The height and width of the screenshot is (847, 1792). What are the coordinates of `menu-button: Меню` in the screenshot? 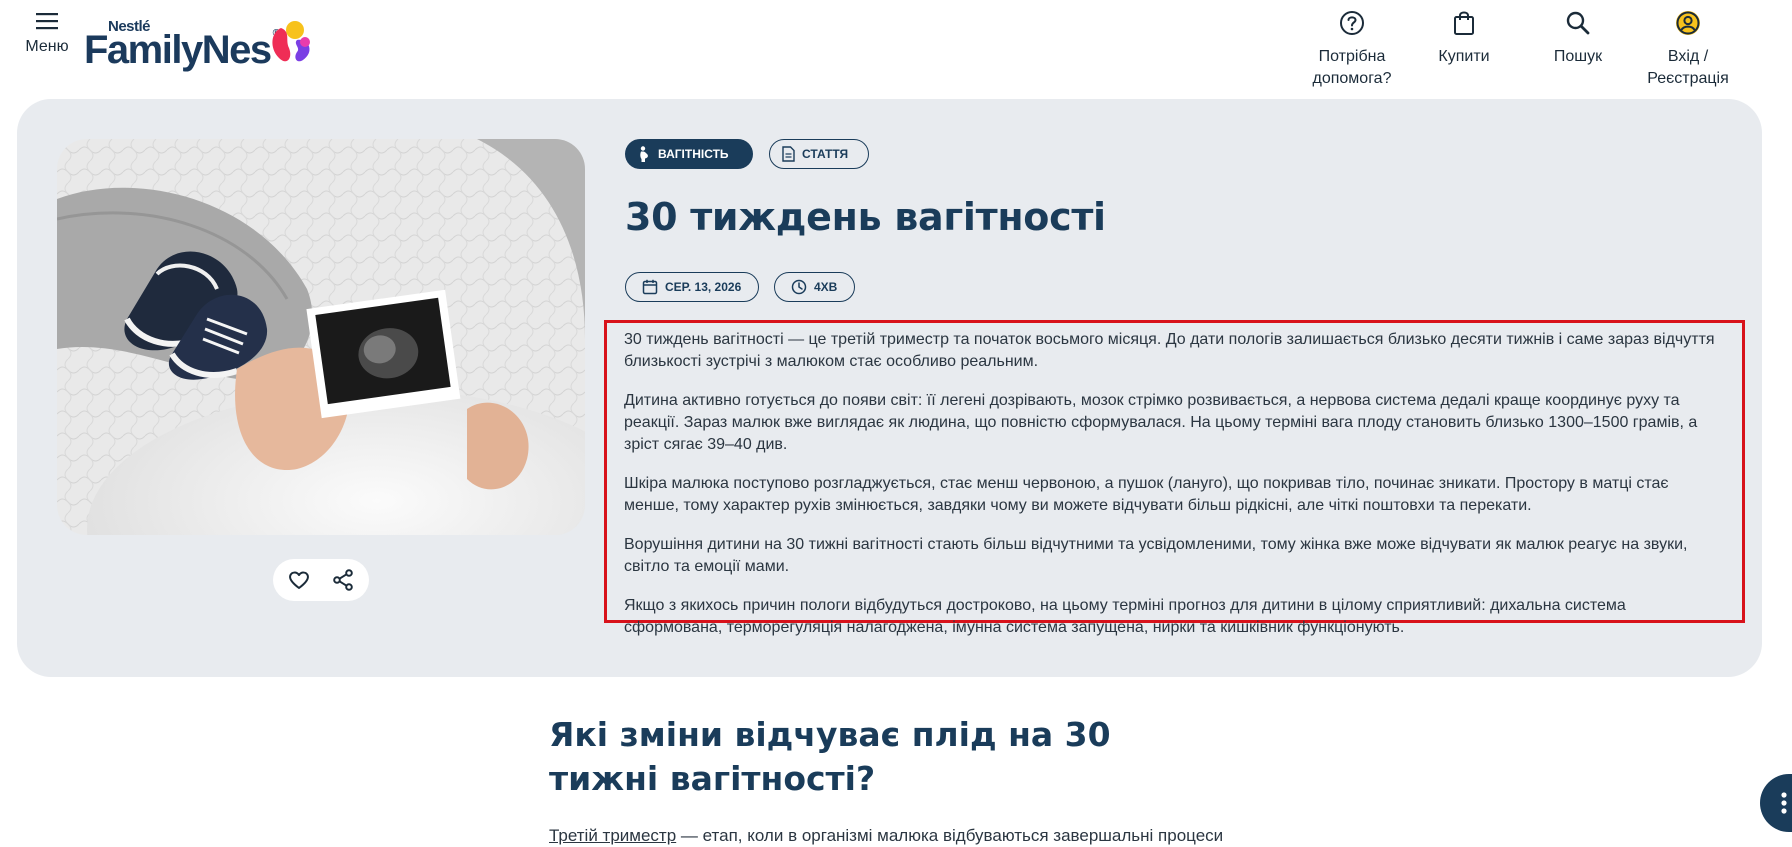 It's located at (47, 34).